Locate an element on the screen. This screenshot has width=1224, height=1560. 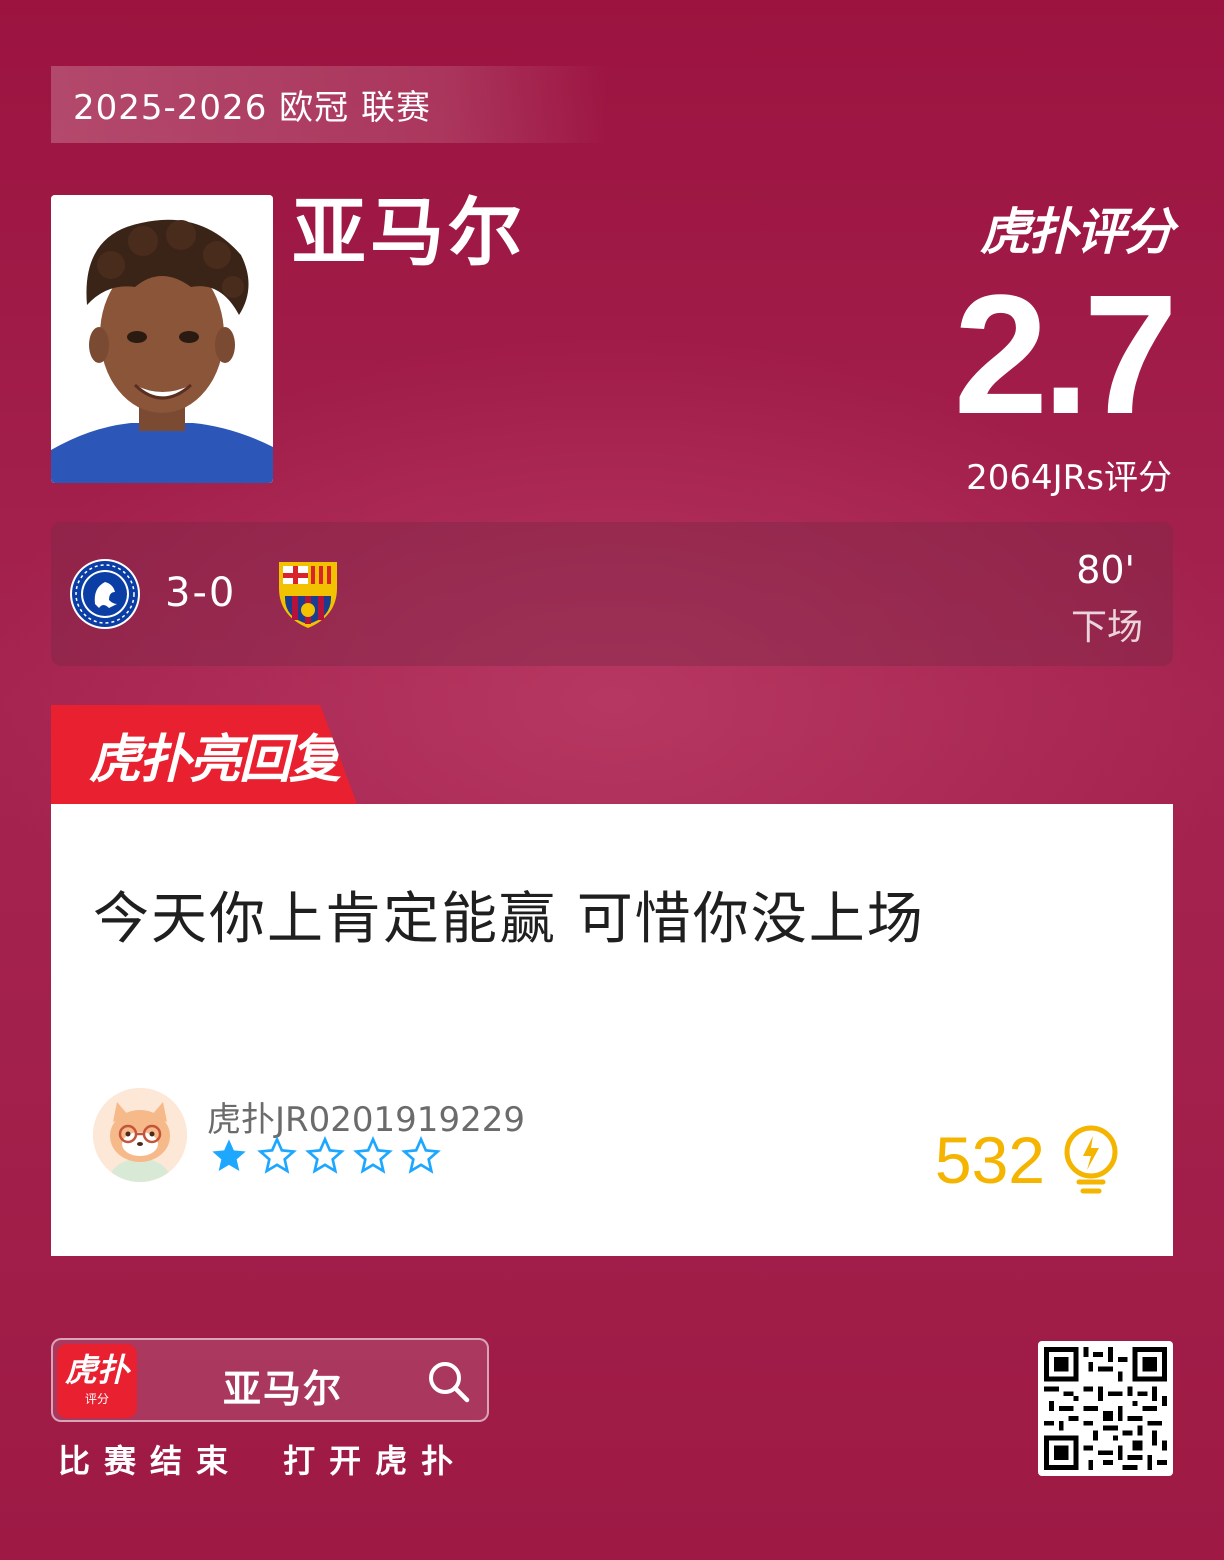
open-hupu-cta: 比赛结束 打开虎扑 is located at coordinates (262, 1459).